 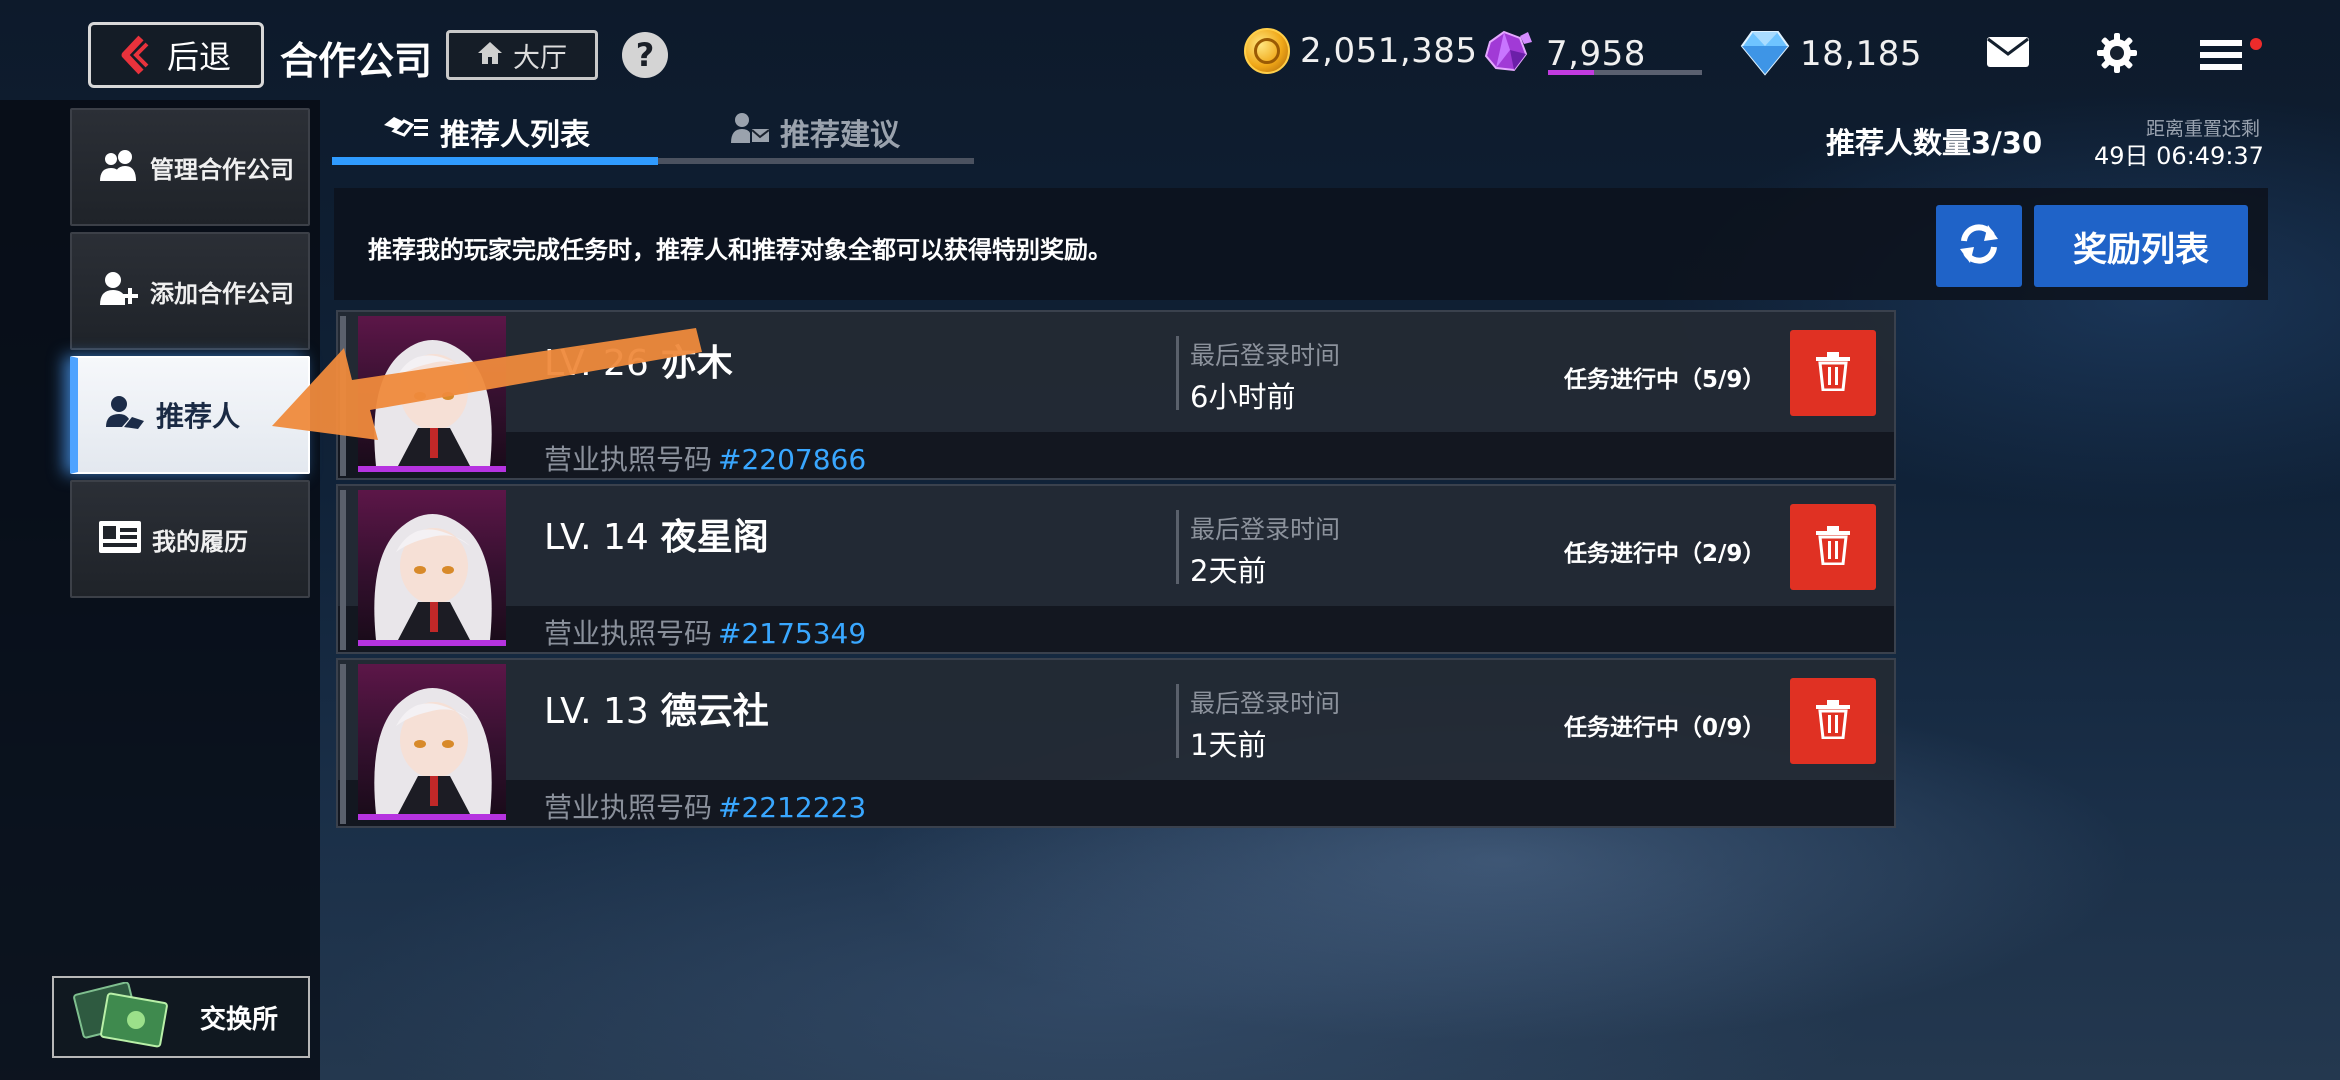 I want to click on settings-icon, so click(x=2117, y=53).